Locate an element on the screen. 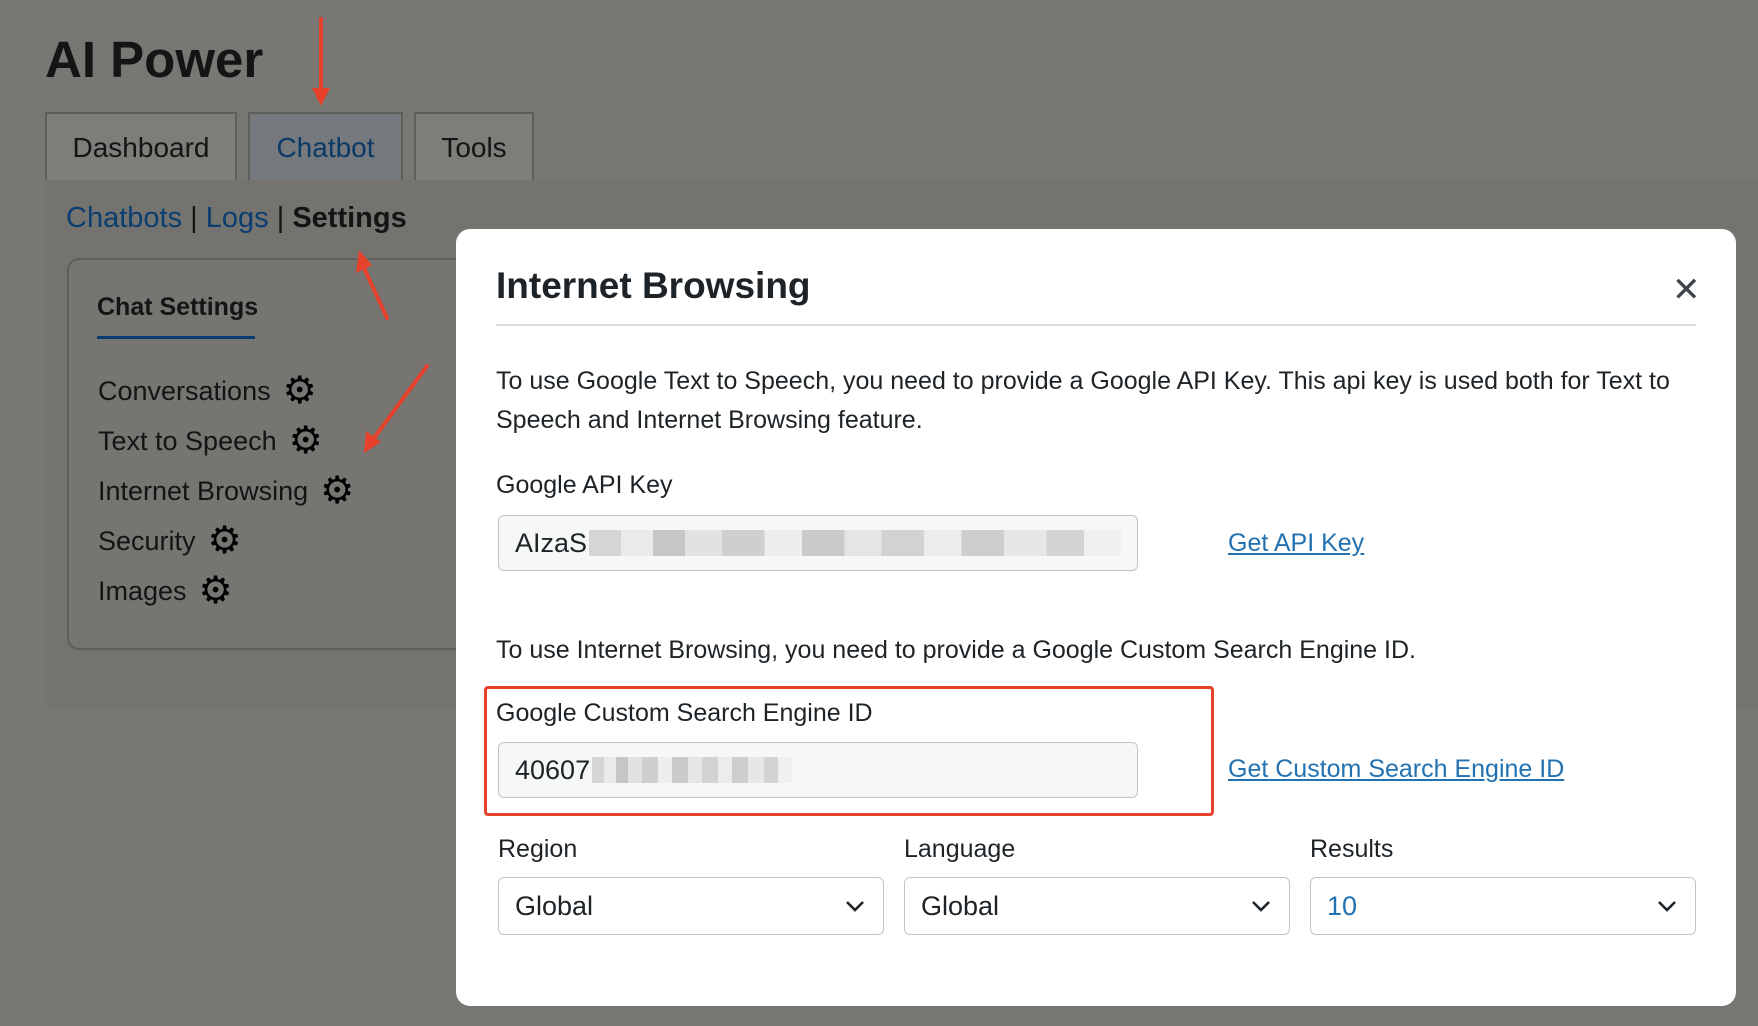 The height and width of the screenshot is (1026, 1758). cse-id-input: 40607 is located at coordinates (818, 770).